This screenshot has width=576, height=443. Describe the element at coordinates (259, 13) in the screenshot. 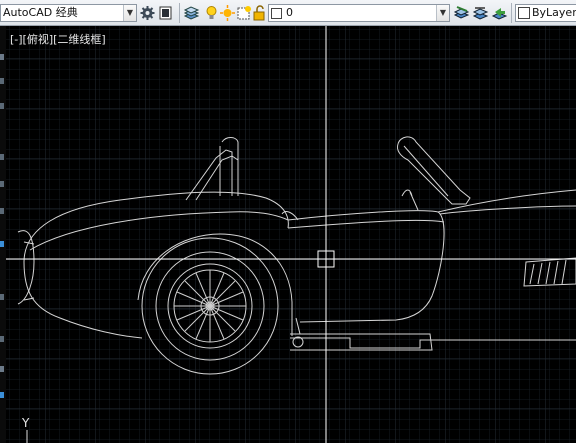

I see `lock-icon` at that location.